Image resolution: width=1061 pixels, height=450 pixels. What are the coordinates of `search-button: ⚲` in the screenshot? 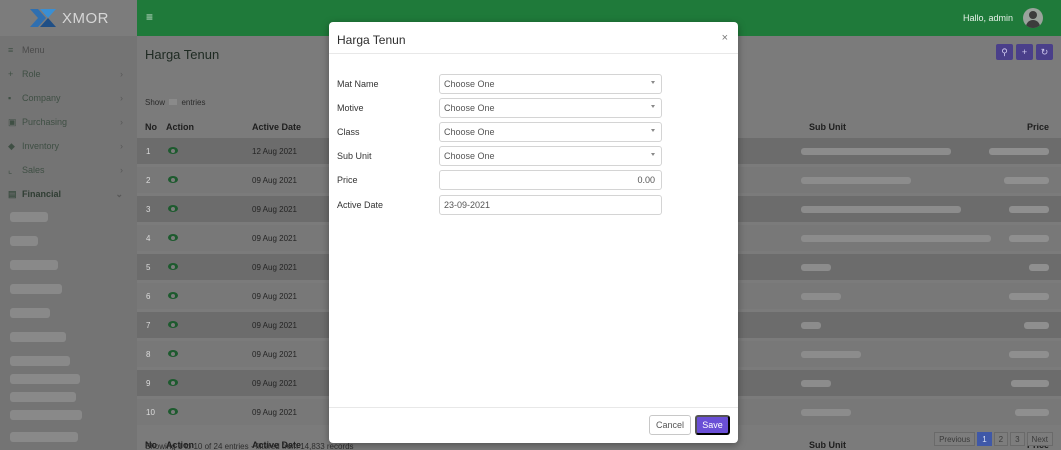 It's located at (1004, 52).